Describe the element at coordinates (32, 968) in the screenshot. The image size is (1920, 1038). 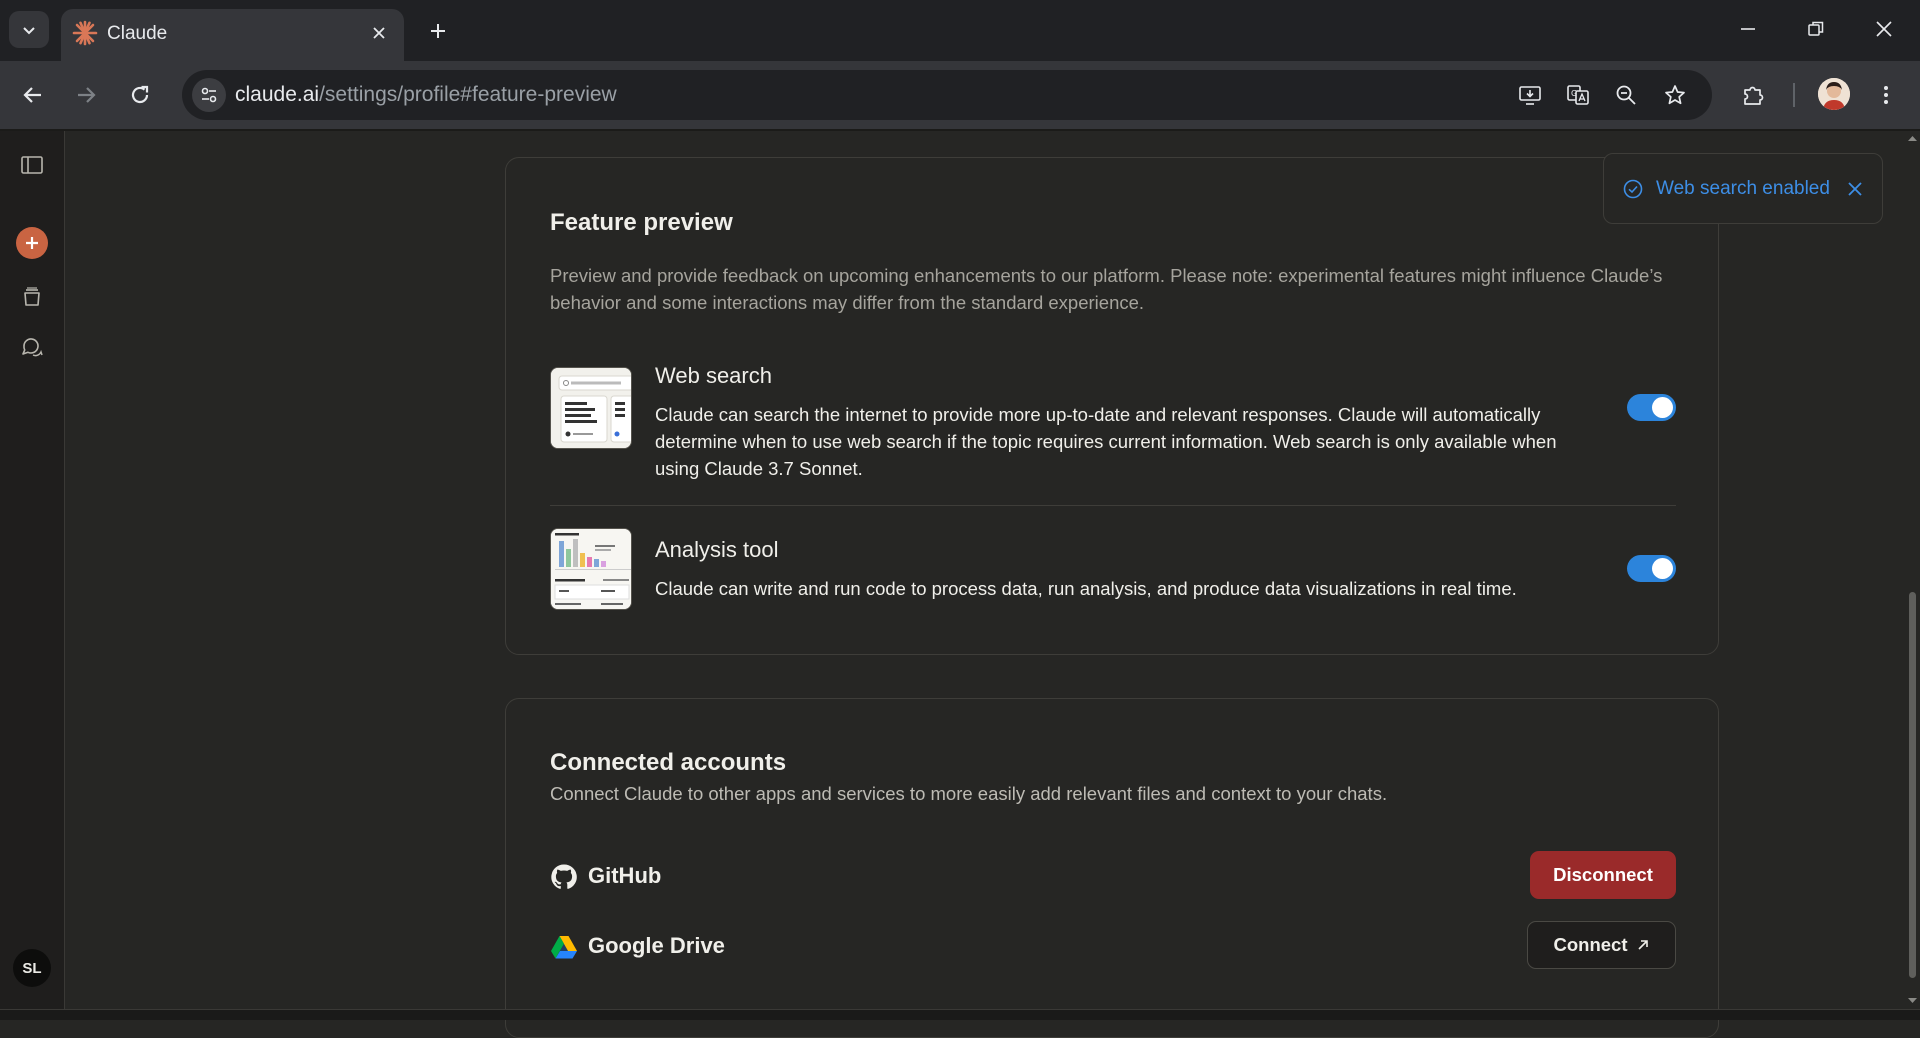
I see `user-avatar: SL` at that location.